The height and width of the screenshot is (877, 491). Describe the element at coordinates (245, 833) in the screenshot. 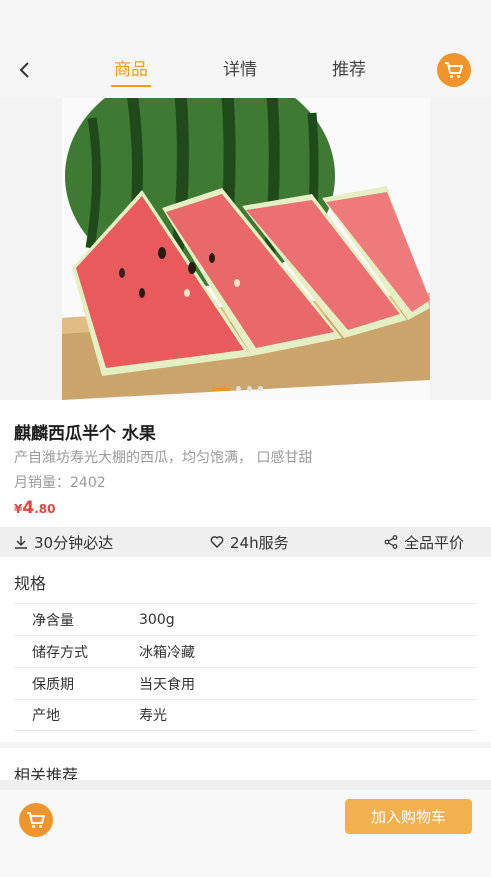

I see `bottom-action-bar: 加入购物车` at that location.